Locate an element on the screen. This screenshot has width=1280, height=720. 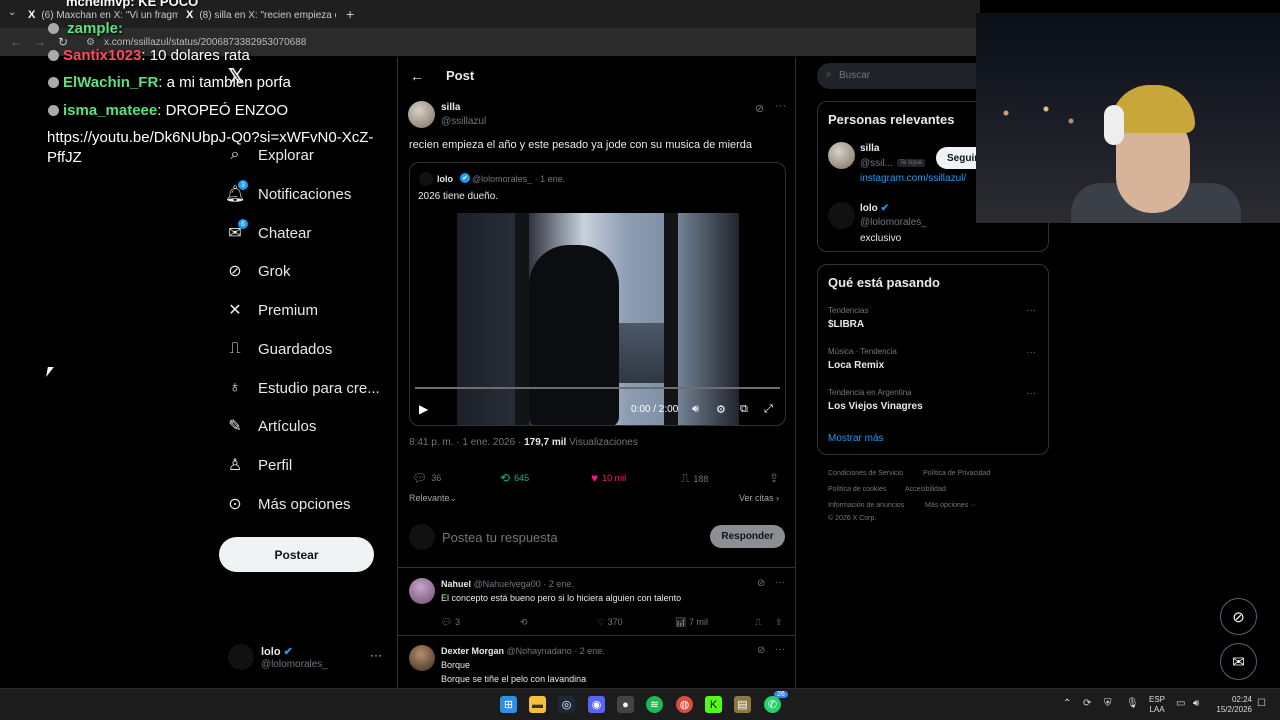
person-name: lolo ✔ is located at coordinates (874, 208).